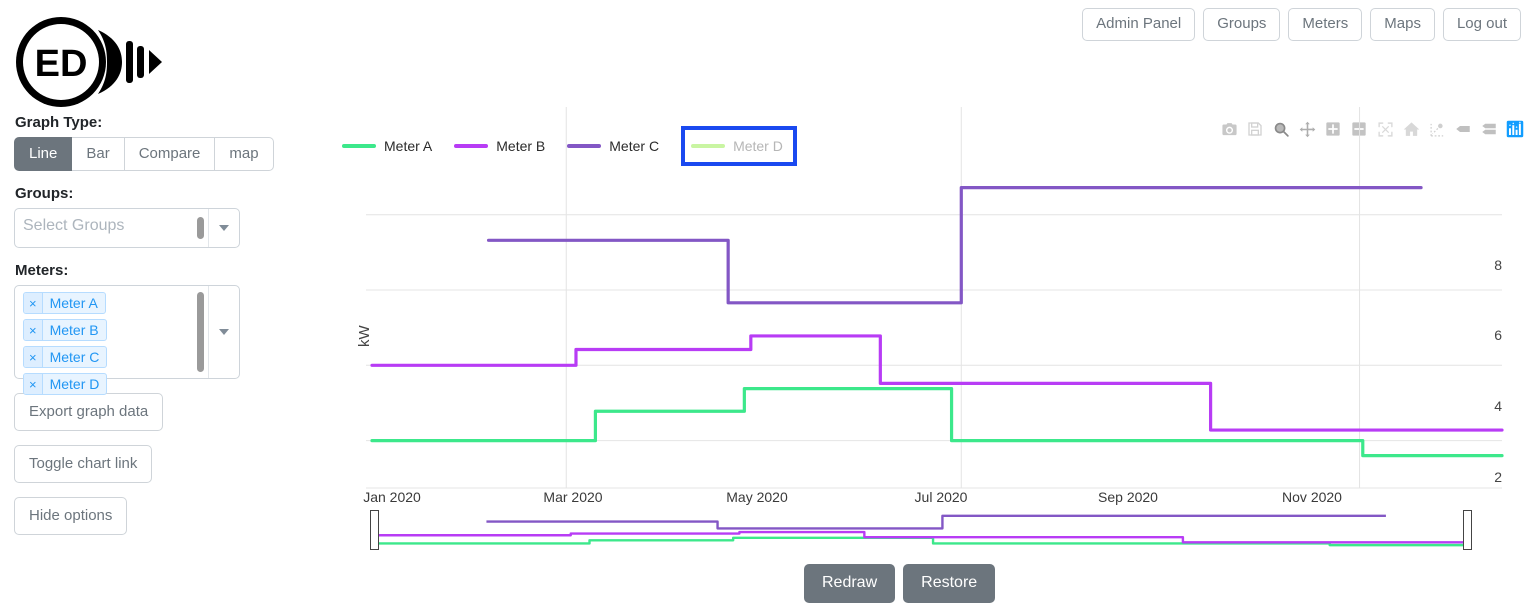 The height and width of the screenshot is (610, 1535). What do you see at coordinates (757, 497) in the screenshot?
I see `x-tick-label: May 2020` at bounding box center [757, 497].